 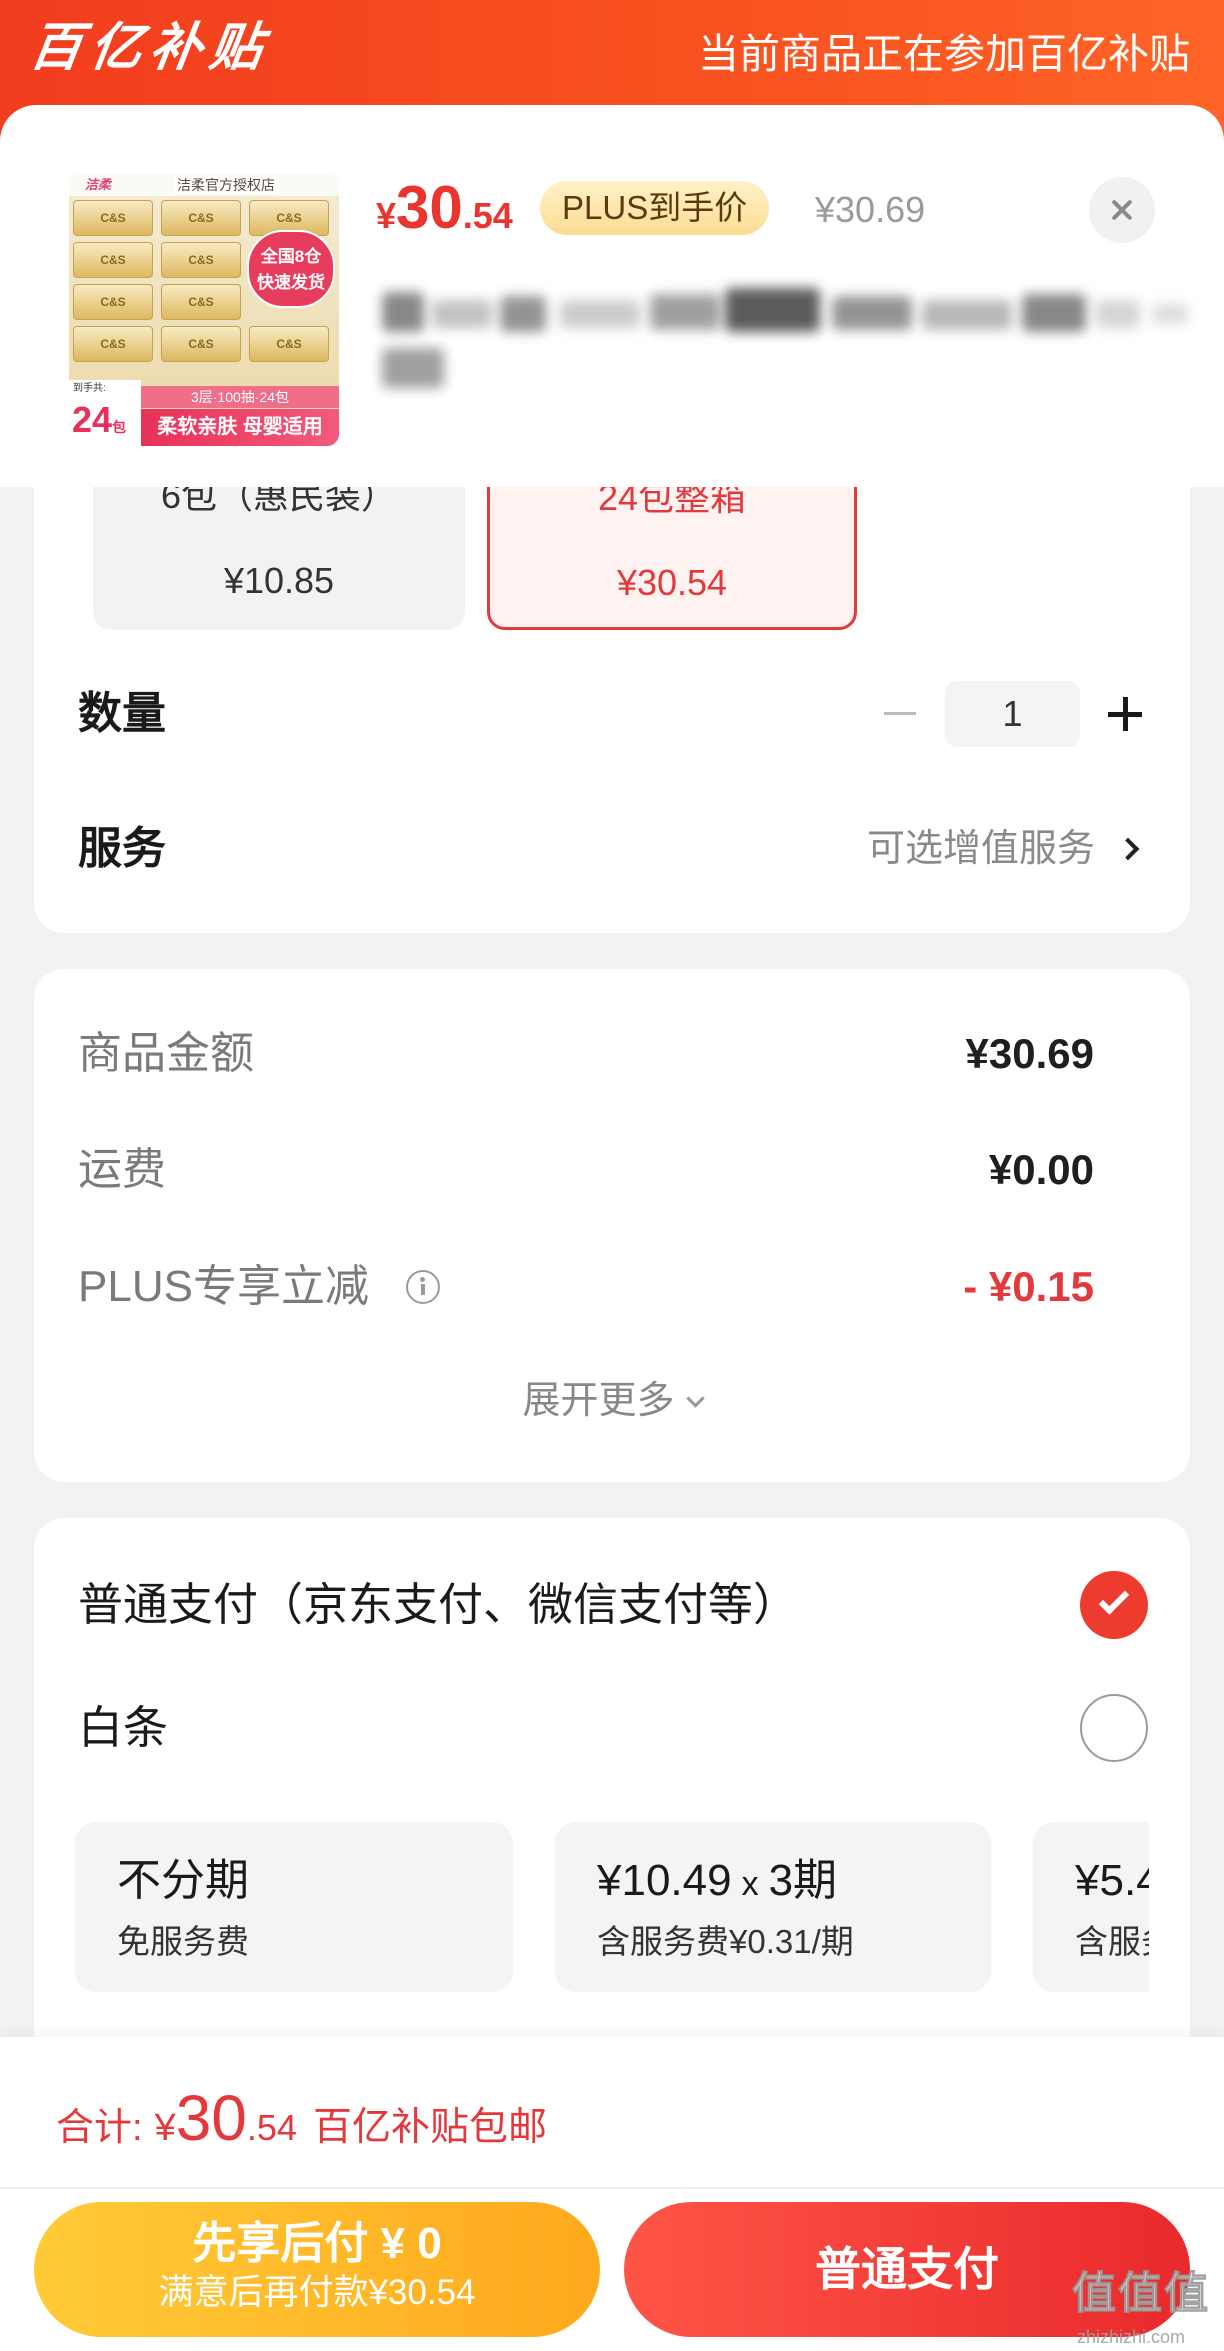 What do you see at coordinates (429, 2127) in the screenshot?
I see `total-note: 百亿补贴包邮` at bounding box center [429, 2127].